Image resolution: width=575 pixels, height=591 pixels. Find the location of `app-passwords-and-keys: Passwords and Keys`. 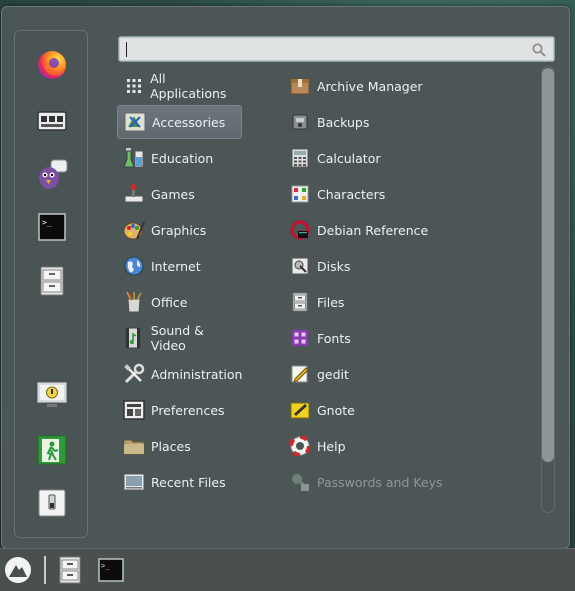

app-passwords-and-keys: Passwords and Keys is located at coordinates (405, 482).